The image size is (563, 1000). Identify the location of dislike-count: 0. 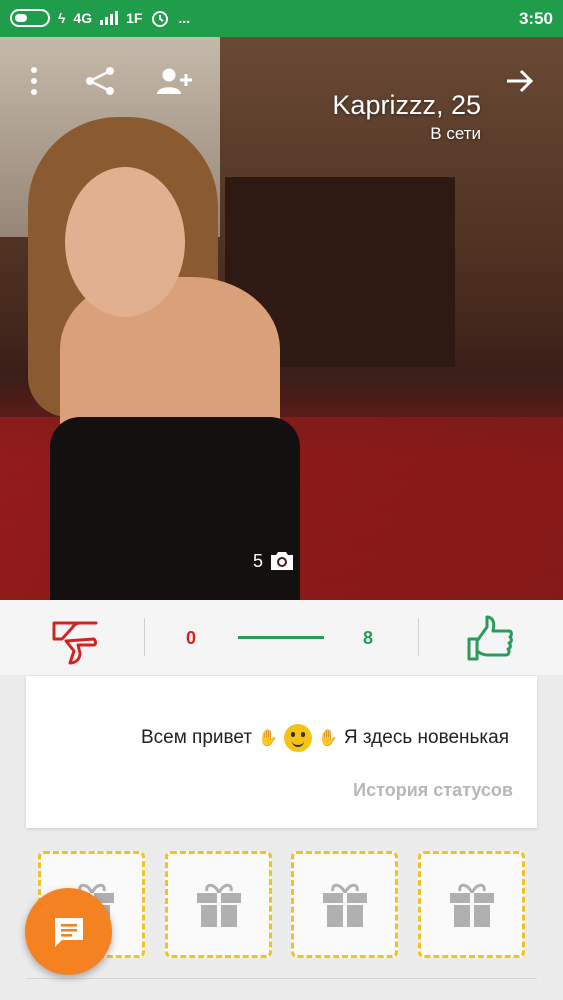
(191, 638).